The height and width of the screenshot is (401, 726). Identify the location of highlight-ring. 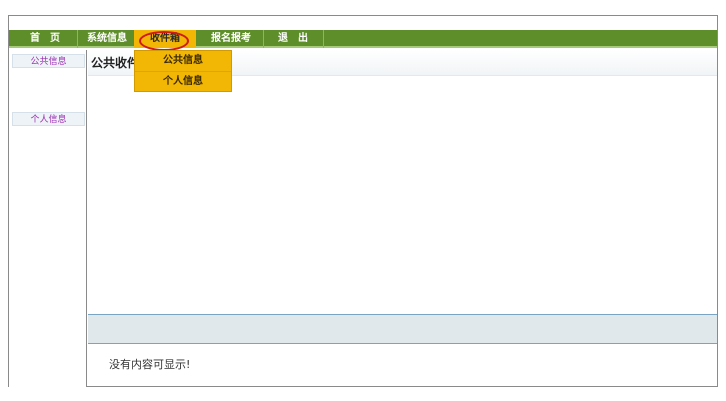
(164, 41).